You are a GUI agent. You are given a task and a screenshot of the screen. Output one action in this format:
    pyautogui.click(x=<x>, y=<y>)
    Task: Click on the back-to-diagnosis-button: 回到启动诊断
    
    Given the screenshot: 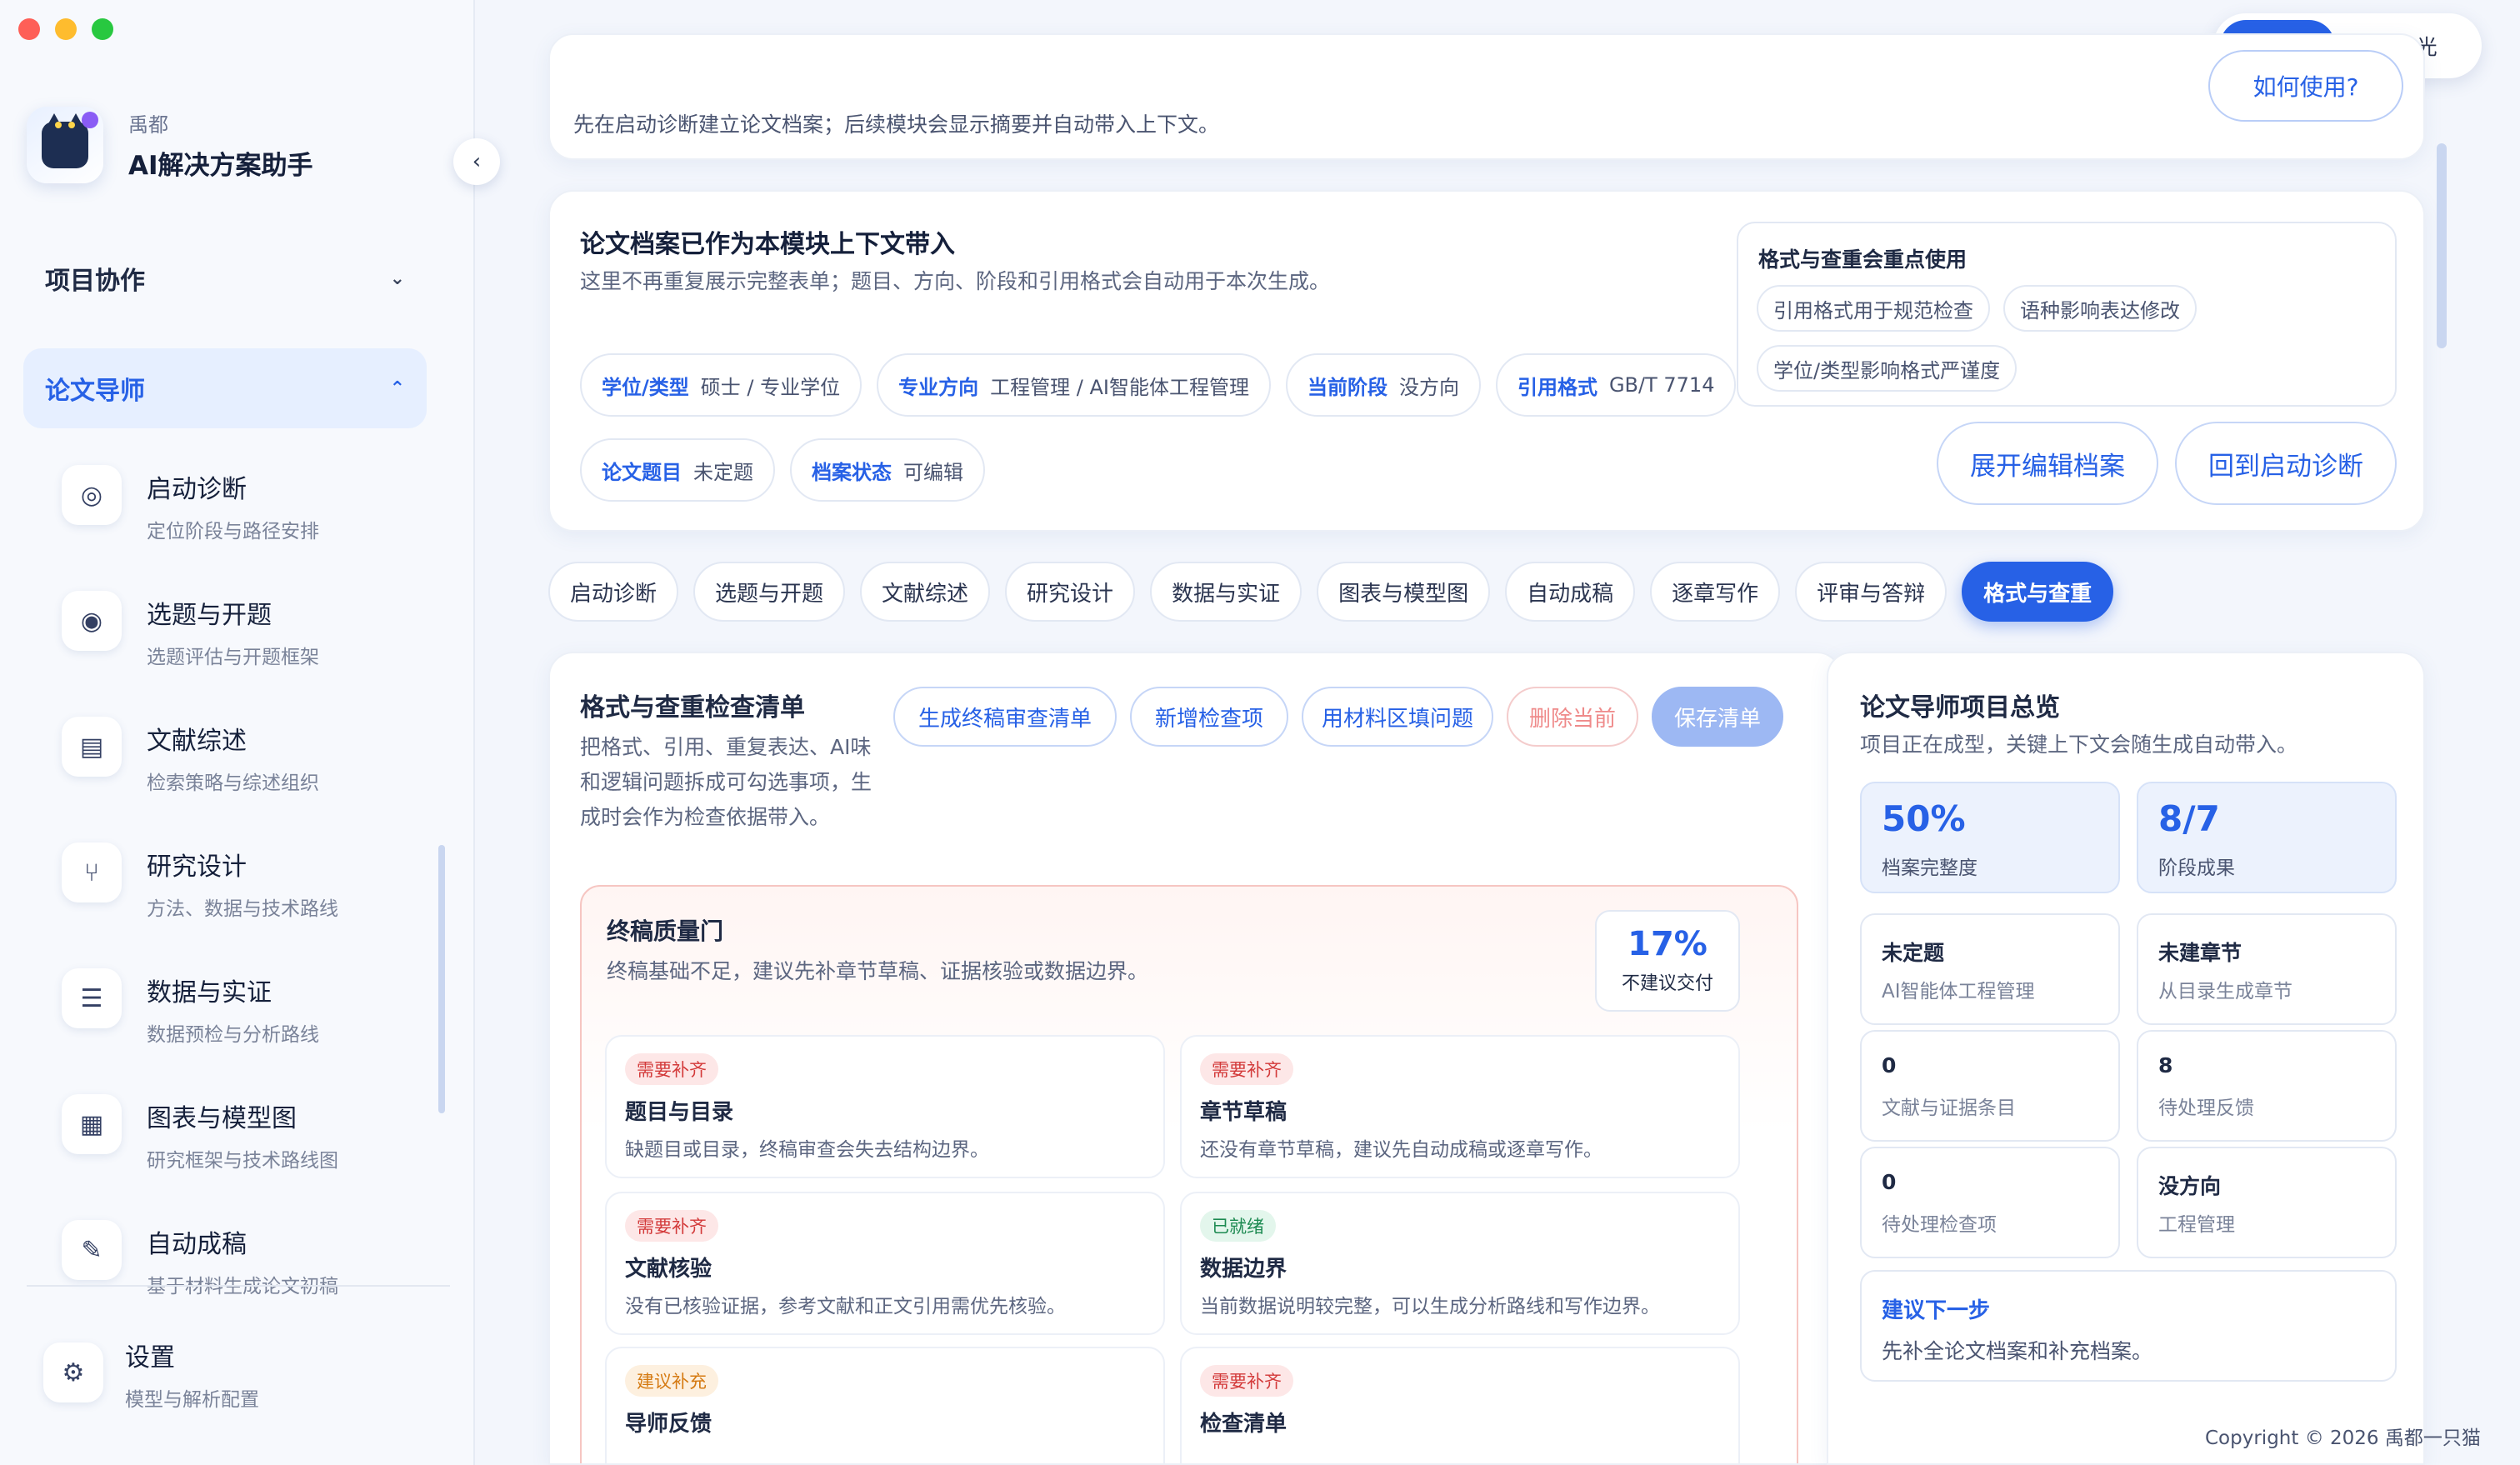 What is the action you would take?
    pyautogui.click(x=2286, y=463)
    